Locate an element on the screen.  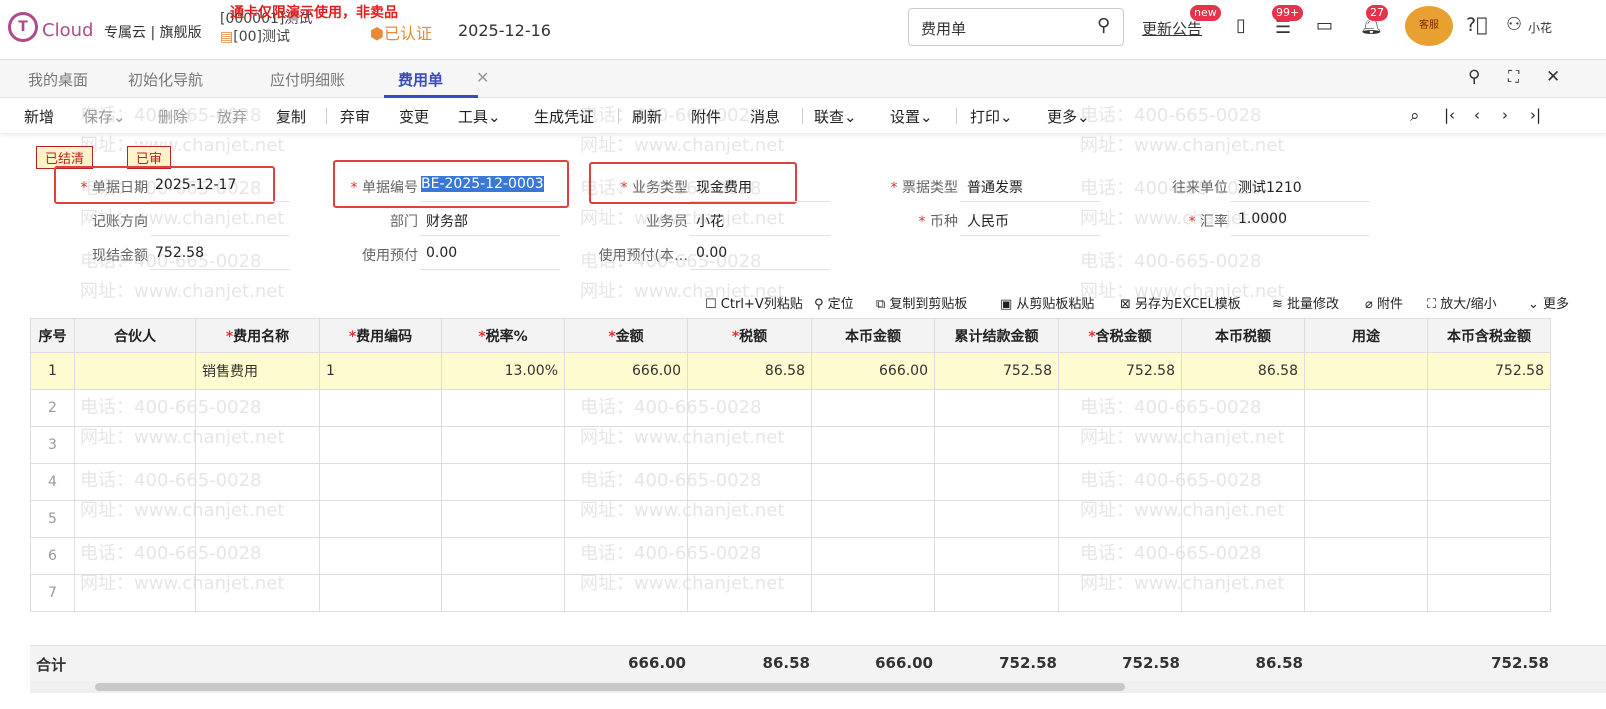
paste-from-clipboard-button: ▣ 从剪贴板粘贴 is located at coordinates (1047, 302).